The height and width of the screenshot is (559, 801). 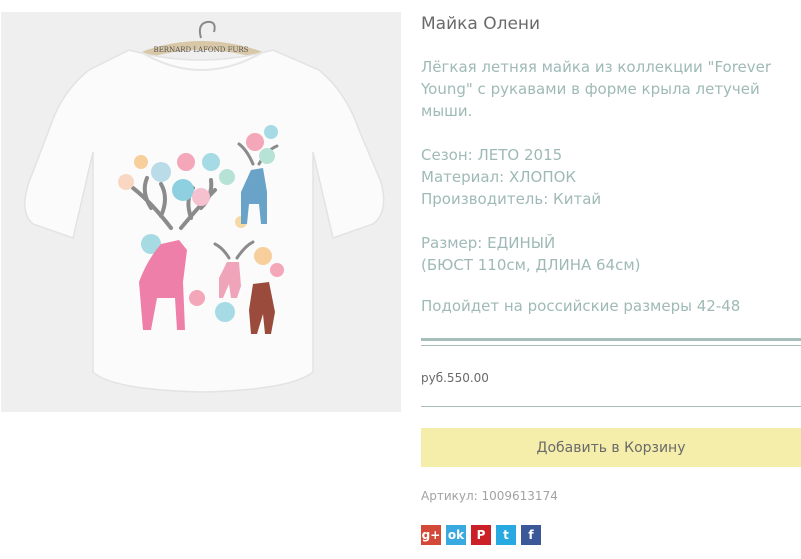 What do you see at coordinates (481, 24) in the screenshot?
I see `product-title: Майка Олени` at bounding box center [481, 24].